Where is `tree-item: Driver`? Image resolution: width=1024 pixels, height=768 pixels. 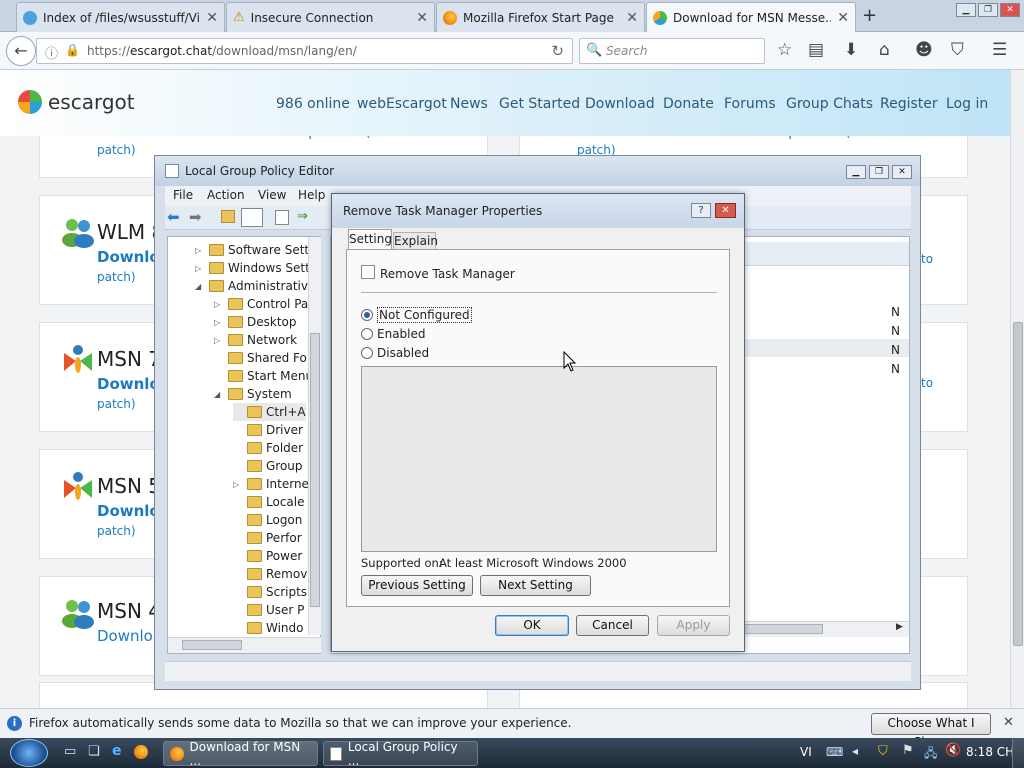
tree-item: Driver is located at coordinates (268, 430).